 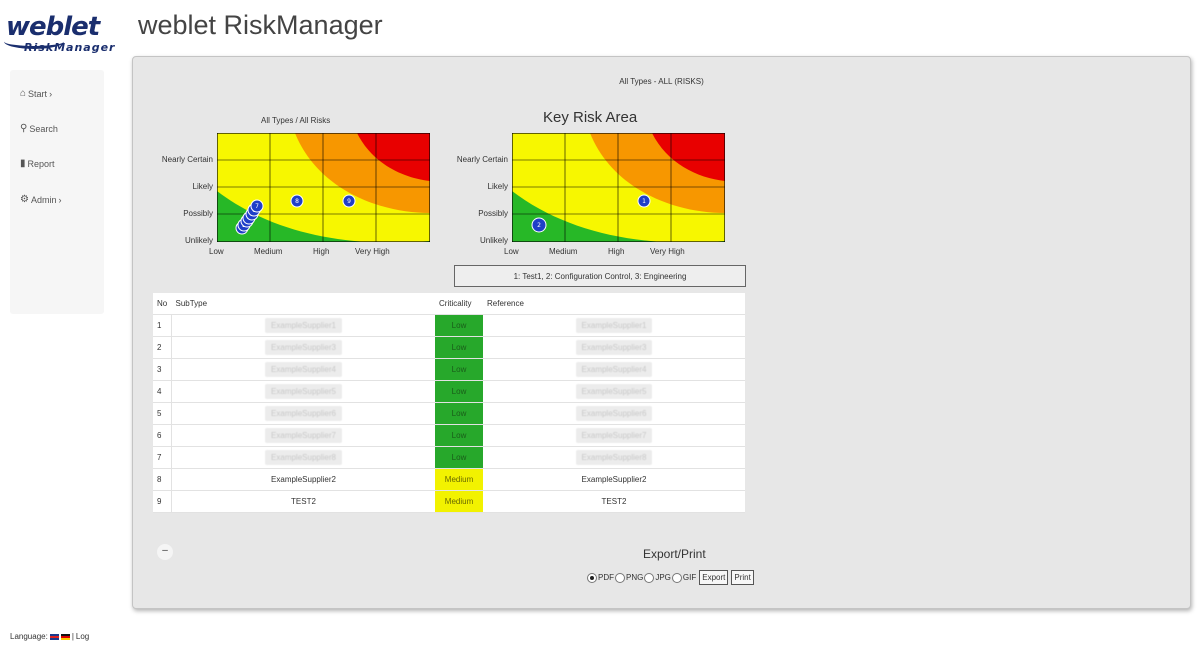 I want to click on reference-text: ExampleSupplier4, so click(x=614, y=369).